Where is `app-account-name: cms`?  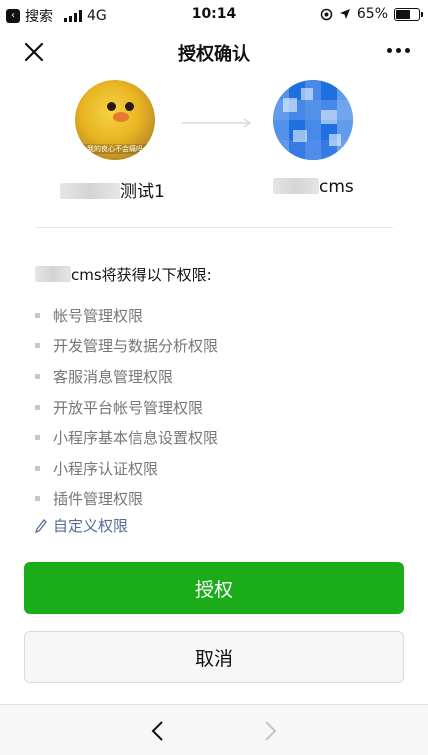 app-account-name: cms is located at coordinates (313, 187).